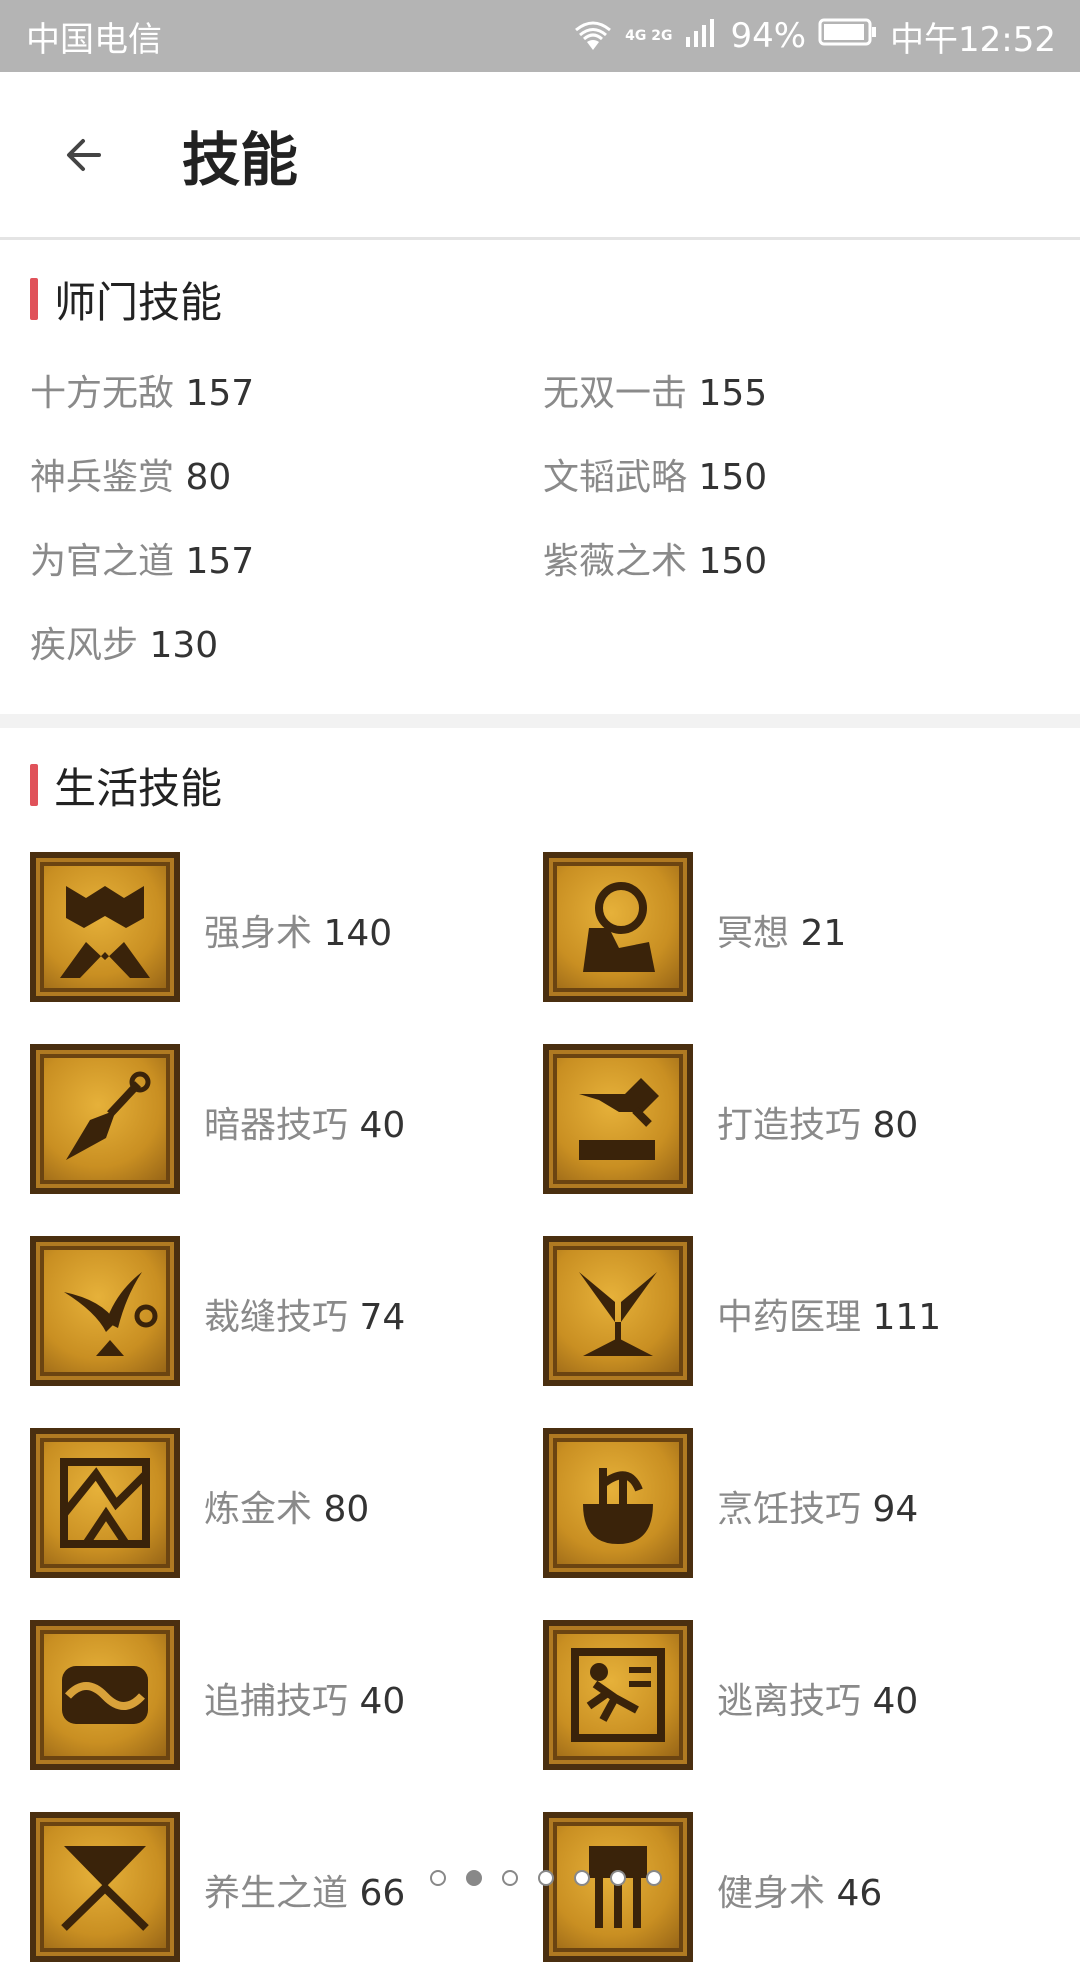 This screenshot has height=1962, width=1080. Describe the element at coordinates (94, 39) in the screenshot. I see `carrier-label: 中国电信` at that location.